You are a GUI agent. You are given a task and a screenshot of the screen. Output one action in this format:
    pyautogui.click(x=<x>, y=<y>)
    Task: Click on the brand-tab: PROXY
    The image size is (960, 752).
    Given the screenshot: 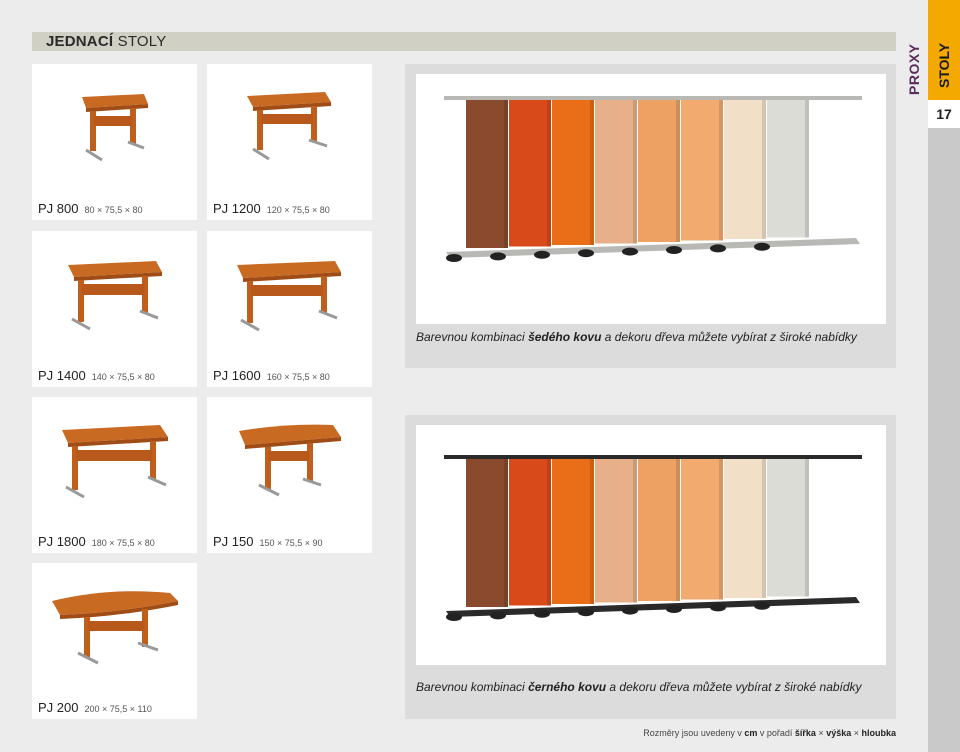 What is the action you would take?
    pyautogui.click(x=914, y=69)
    